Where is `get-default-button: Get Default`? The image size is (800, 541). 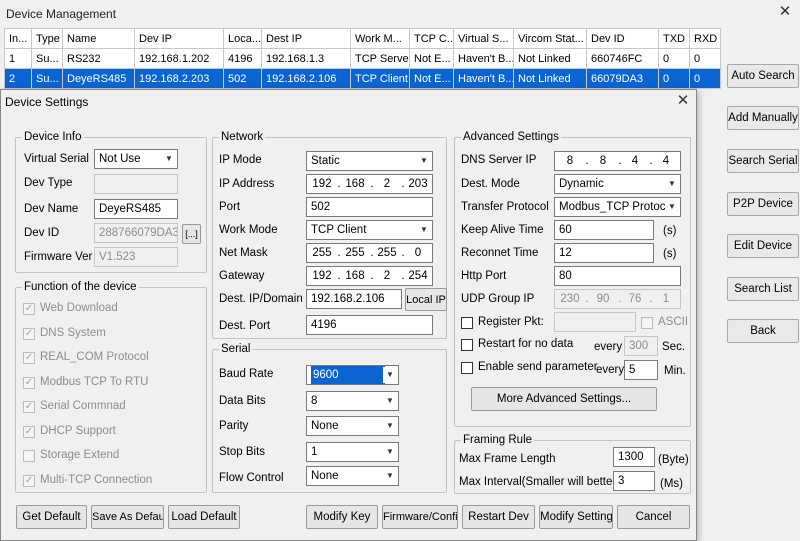 get-default-button: Get Default is located at coordinates (51, 517).